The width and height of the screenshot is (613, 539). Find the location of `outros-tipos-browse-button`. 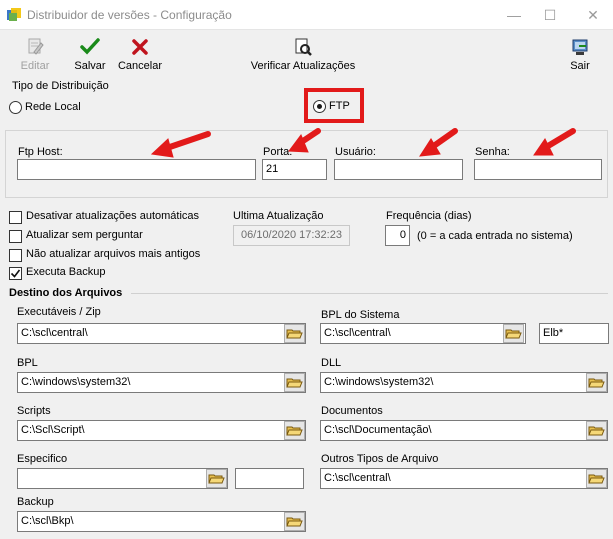

outros-tipos-browse-button is located at coordinates (596, 478).